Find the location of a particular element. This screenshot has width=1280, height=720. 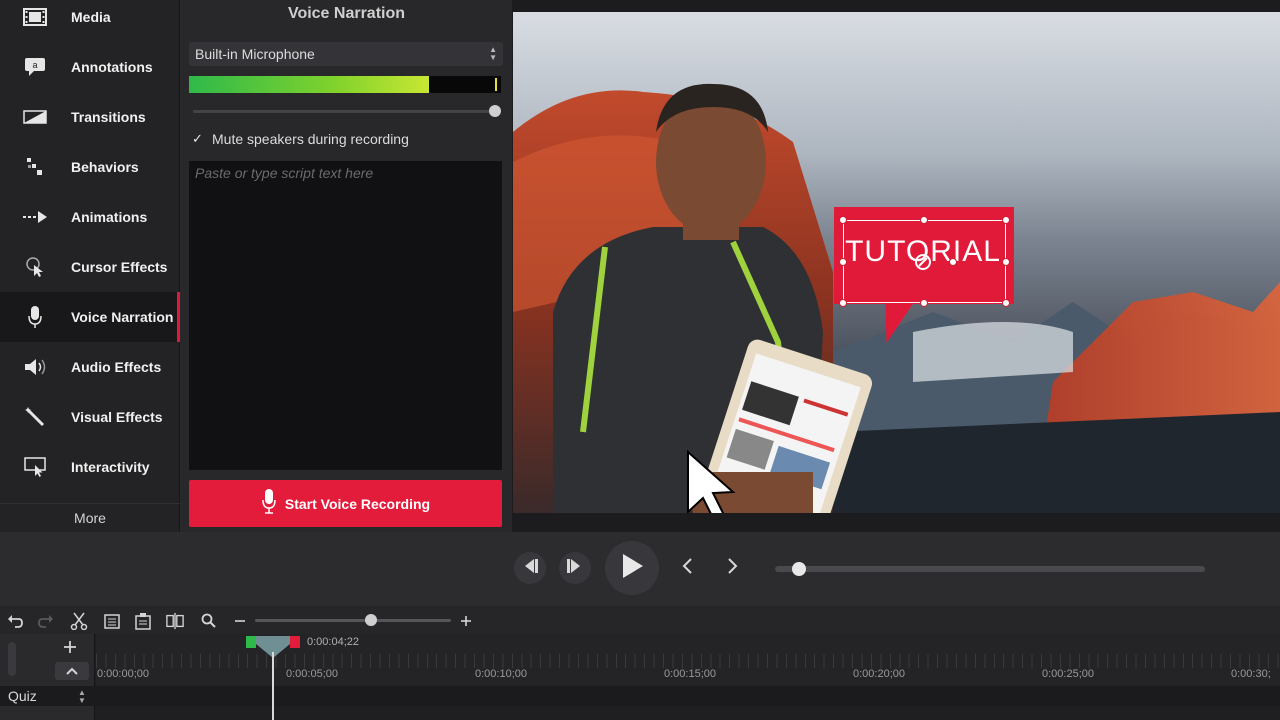

microphone-icon is located at coordinates (35, 317).